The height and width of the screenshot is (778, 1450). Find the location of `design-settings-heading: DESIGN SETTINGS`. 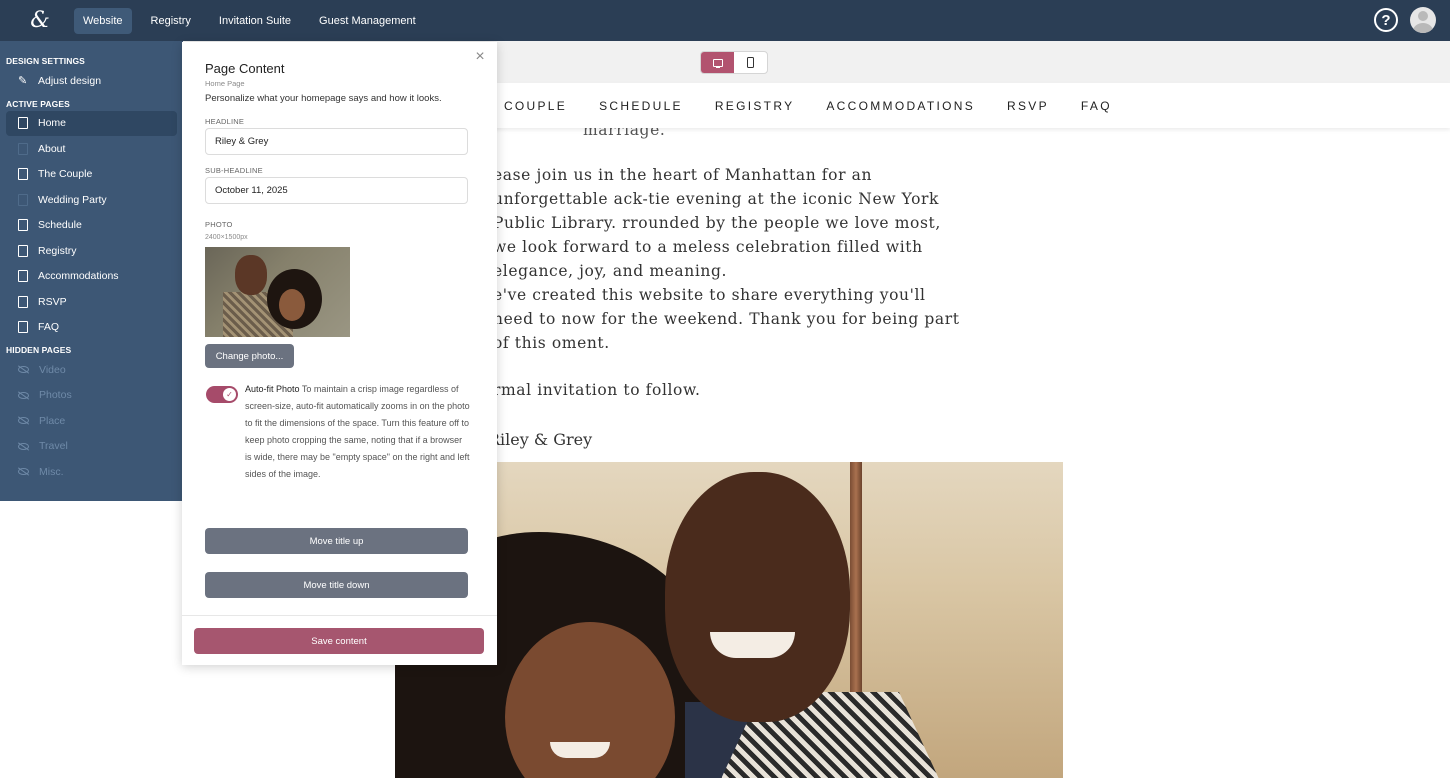

design-settings-heading: DESIGN SETTINGS is located at coordinates (45, 61).